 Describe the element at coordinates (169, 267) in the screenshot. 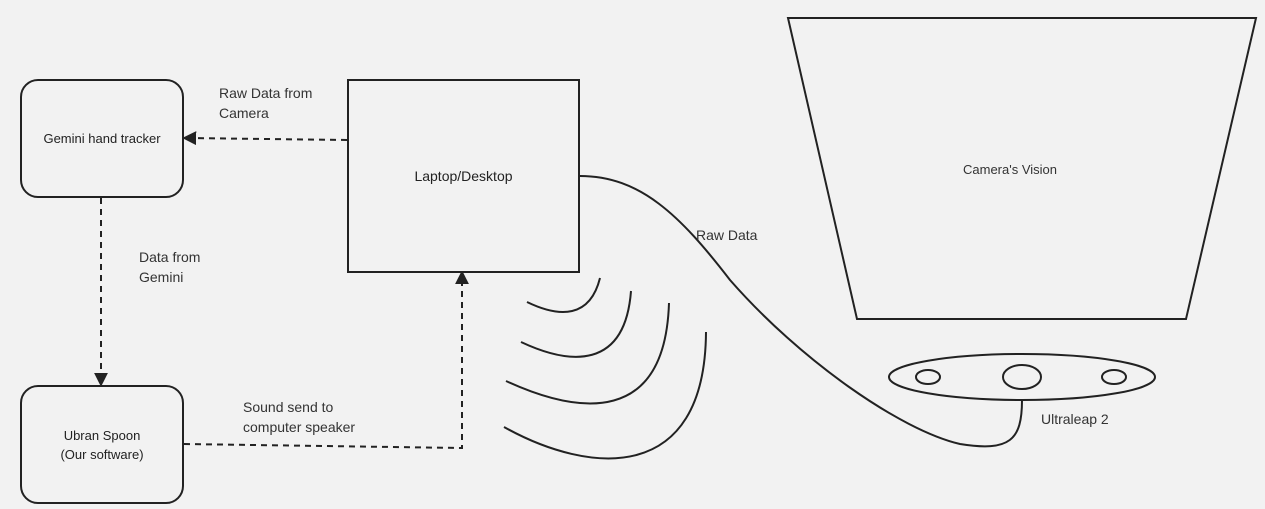

I see `data-from-gemini-label: Data from Gemini` at that location.